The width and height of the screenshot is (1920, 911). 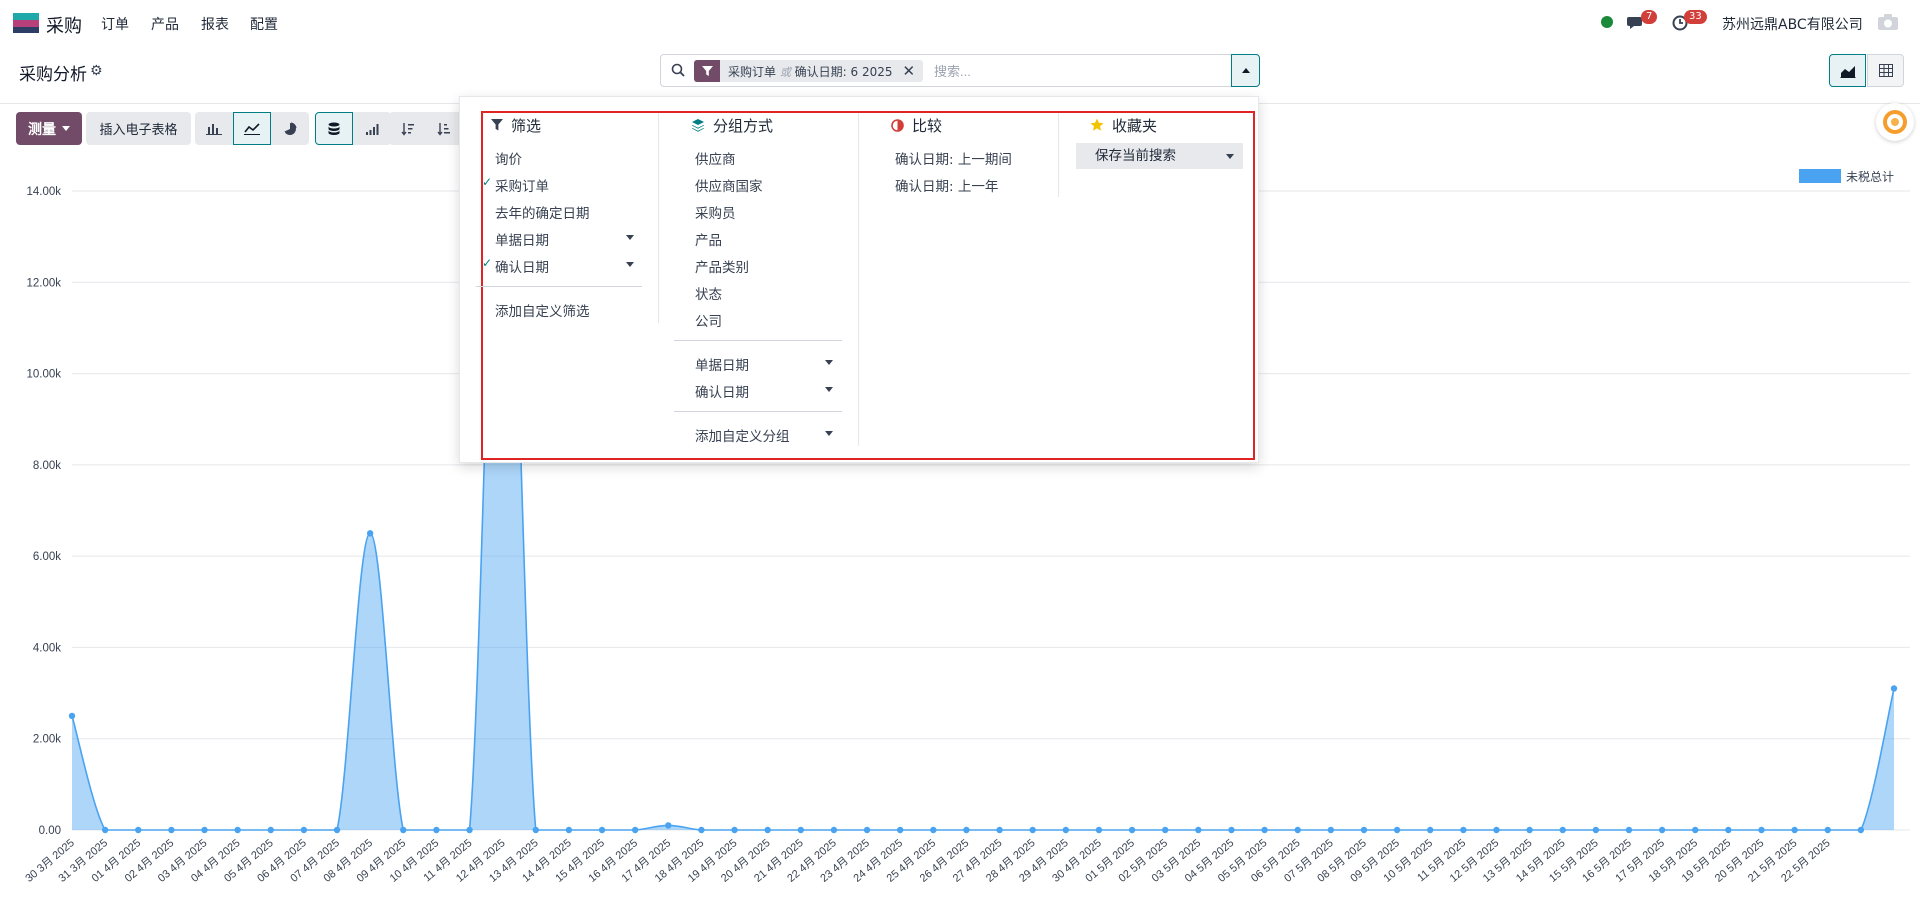 I want to click on menu-products: 产品, so click(x=165, y=24).